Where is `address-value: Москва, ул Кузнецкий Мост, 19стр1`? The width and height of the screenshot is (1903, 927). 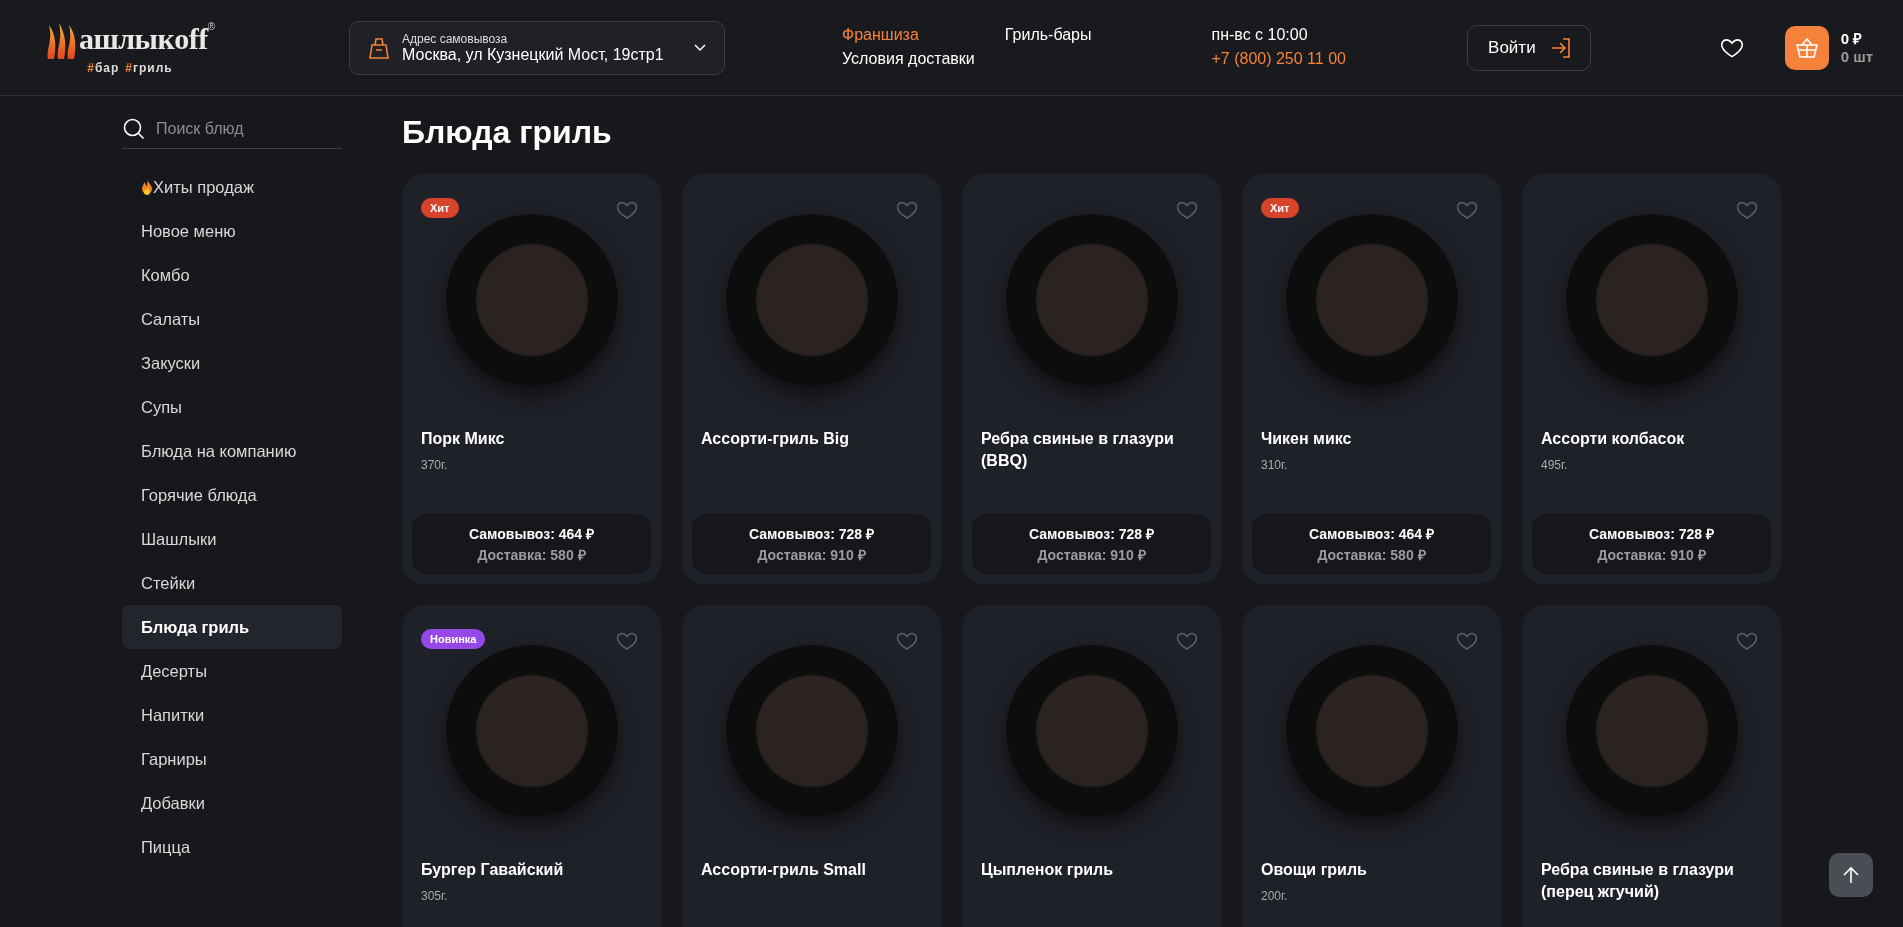 address-value: Москва, ул Кузнецкий Мост, 19стр1 is located at coordinates (533, 54).